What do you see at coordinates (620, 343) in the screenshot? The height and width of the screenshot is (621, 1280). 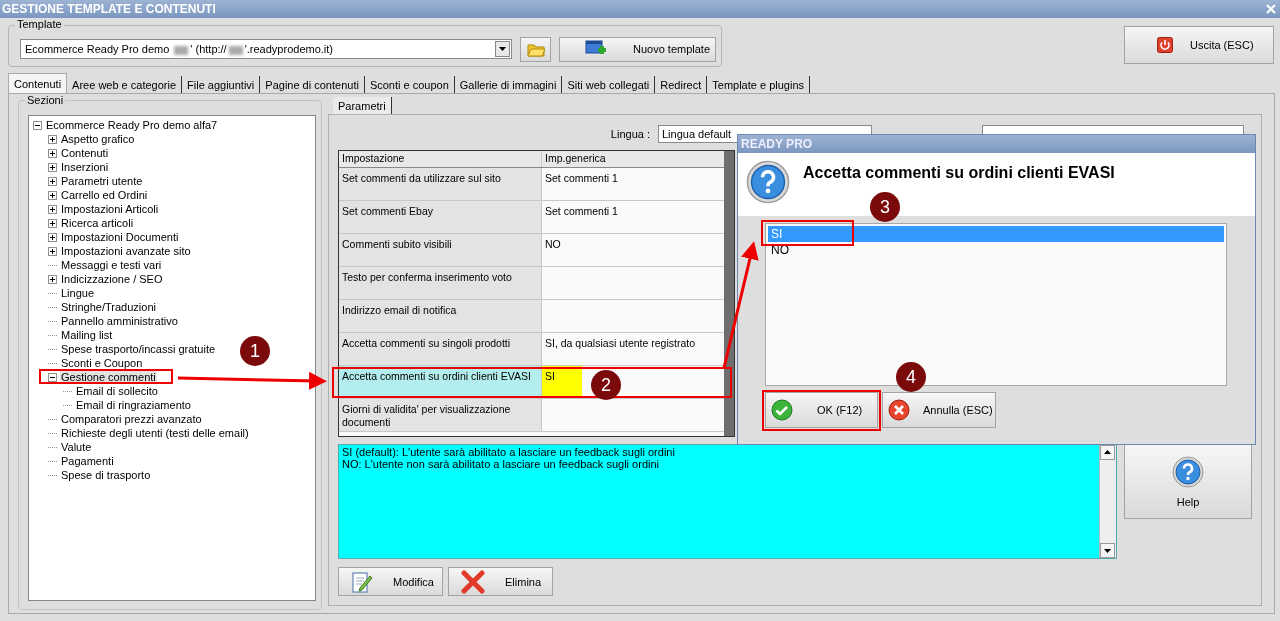 I see `setting-value: SI, da qualsiasi utente registrato` at bounding box center [620, 343].